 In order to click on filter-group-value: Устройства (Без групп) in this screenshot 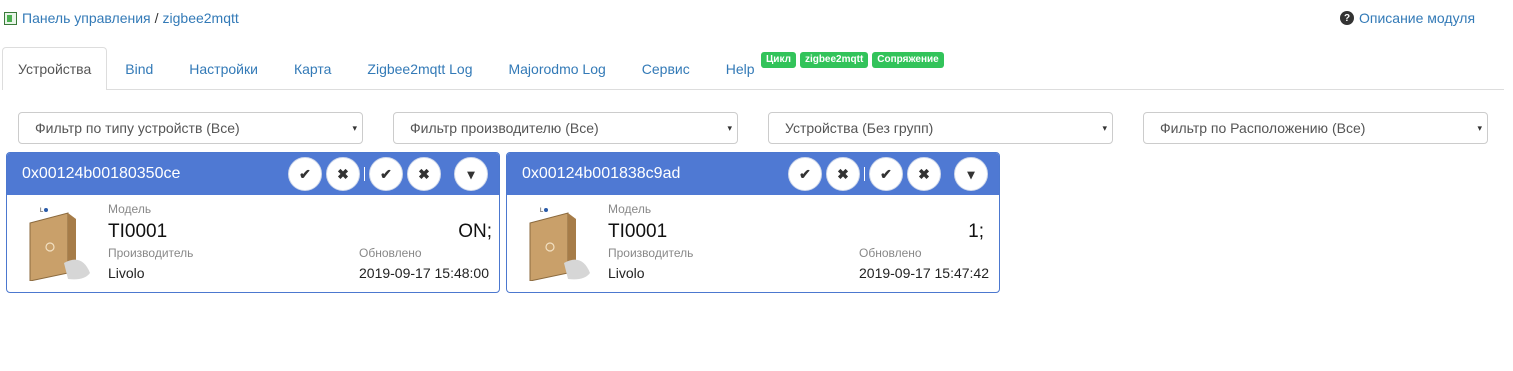, I will do `click(859, 128)`.